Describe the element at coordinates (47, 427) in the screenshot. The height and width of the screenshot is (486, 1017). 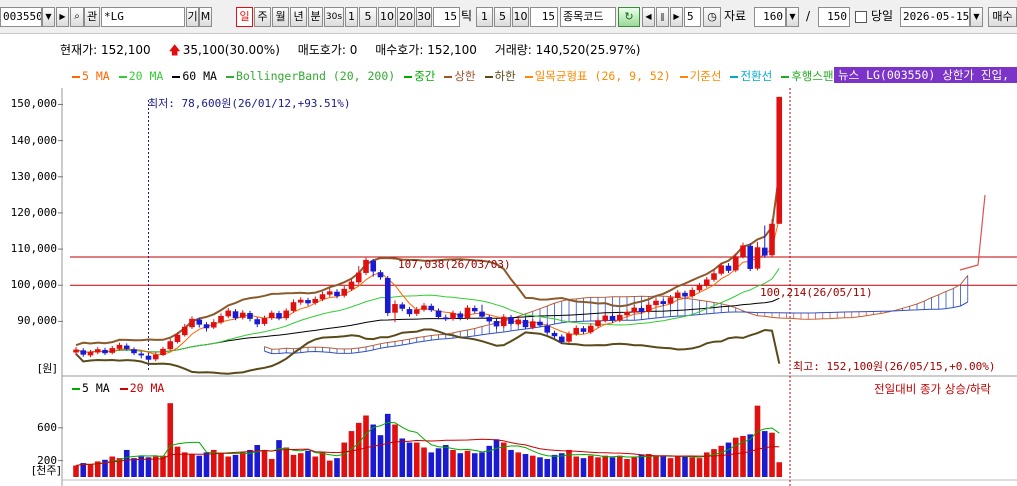
I see `volume-tick-label: 600` at that location.